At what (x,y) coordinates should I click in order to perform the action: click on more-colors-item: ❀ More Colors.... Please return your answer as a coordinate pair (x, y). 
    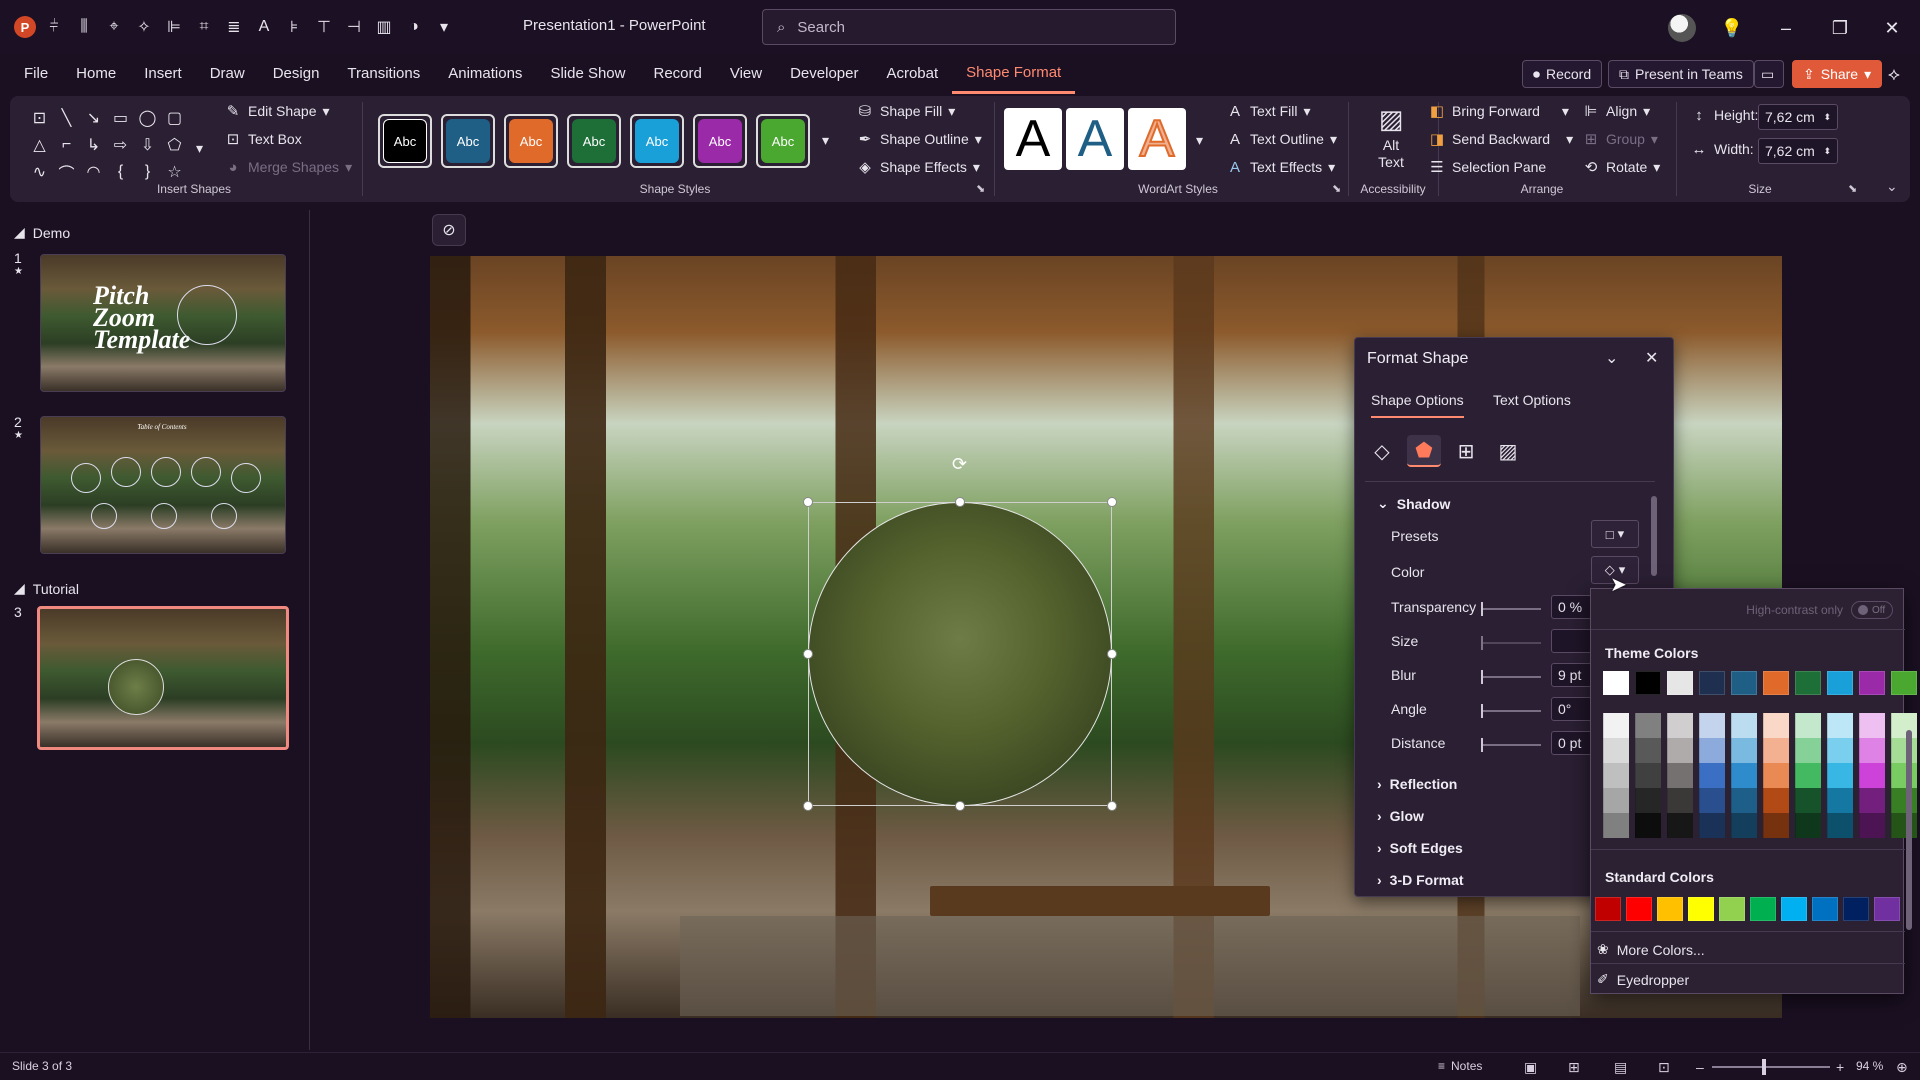
    Looking at the image, I should click on (1651, 949).